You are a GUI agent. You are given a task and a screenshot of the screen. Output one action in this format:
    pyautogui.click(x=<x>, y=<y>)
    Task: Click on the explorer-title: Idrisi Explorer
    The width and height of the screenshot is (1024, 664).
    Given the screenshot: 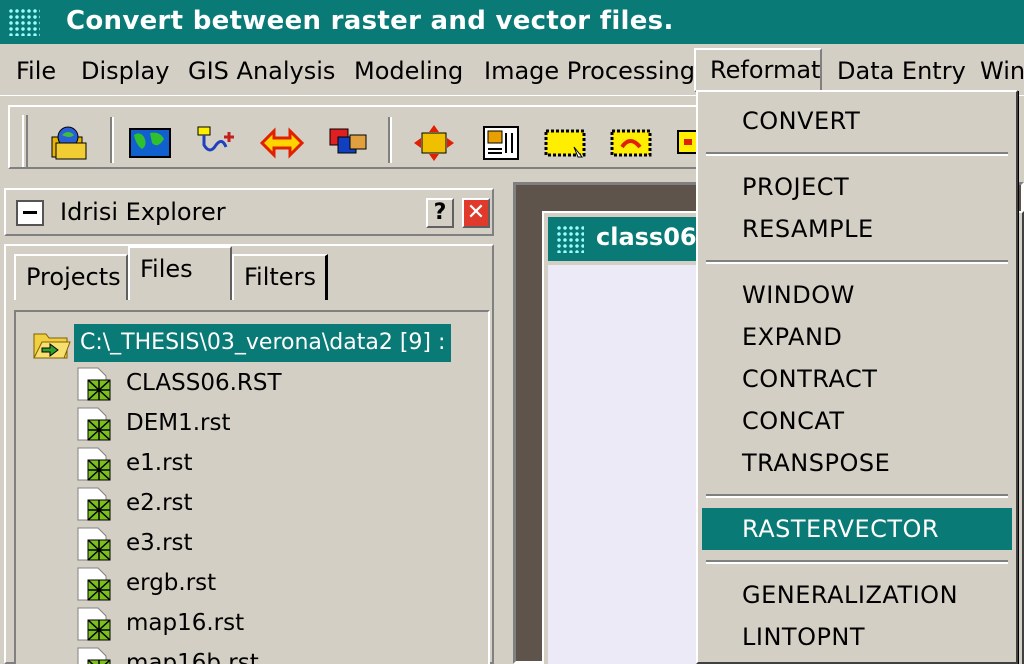 What is the action you would take?
    pyautogui.click(x=143, y=212)
    